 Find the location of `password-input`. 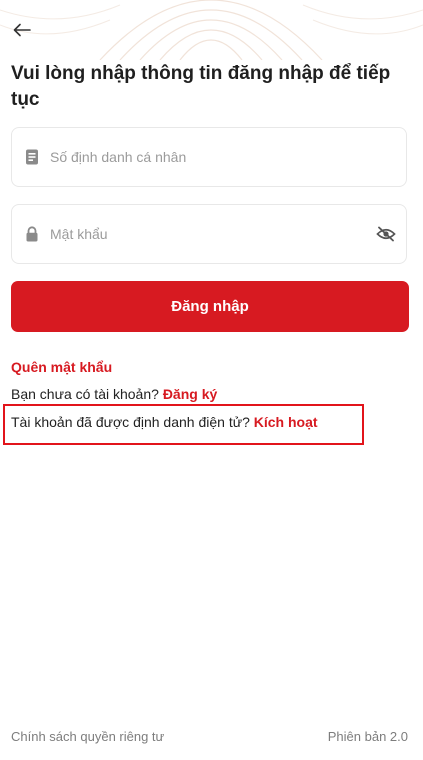

password-input is located at coordinates (212, 234).